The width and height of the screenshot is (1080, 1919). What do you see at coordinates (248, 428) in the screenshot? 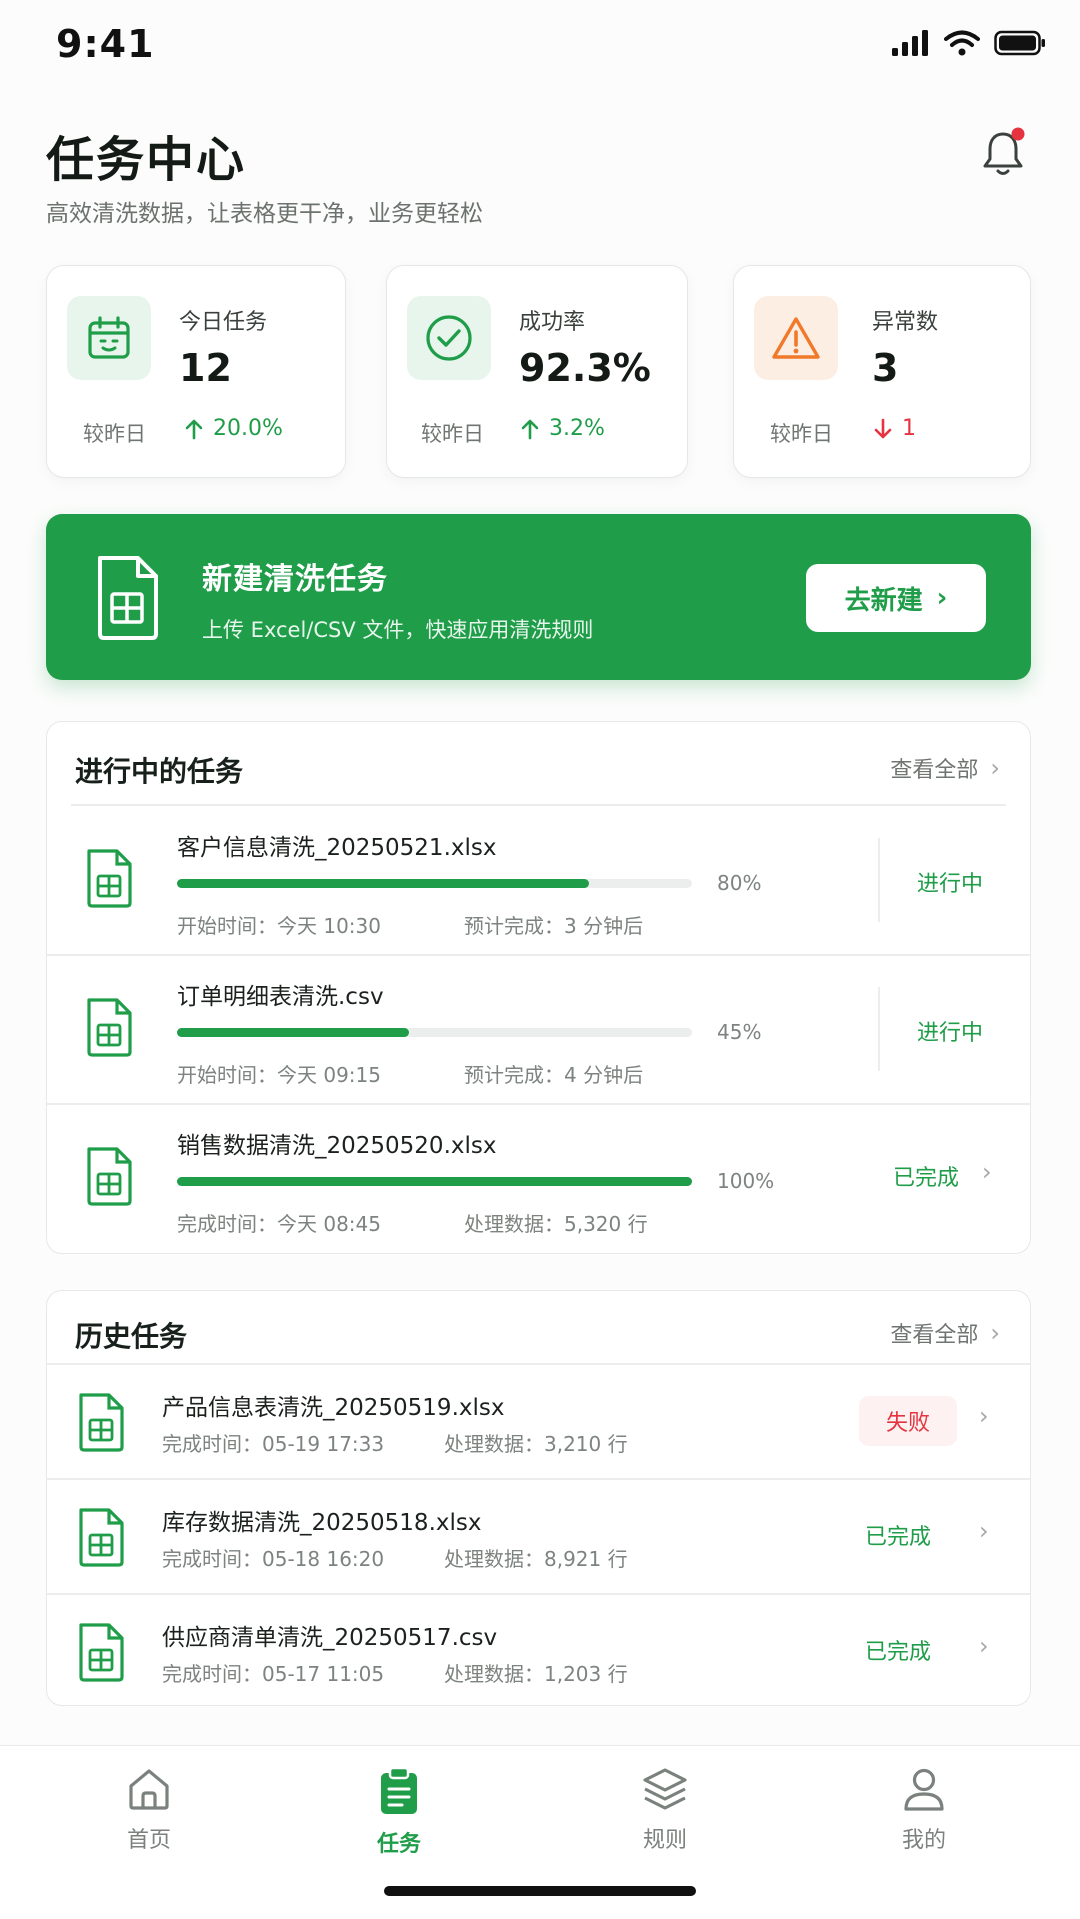
I see `stat-delta-value: 20.0%` at bounding box center [248, 428].